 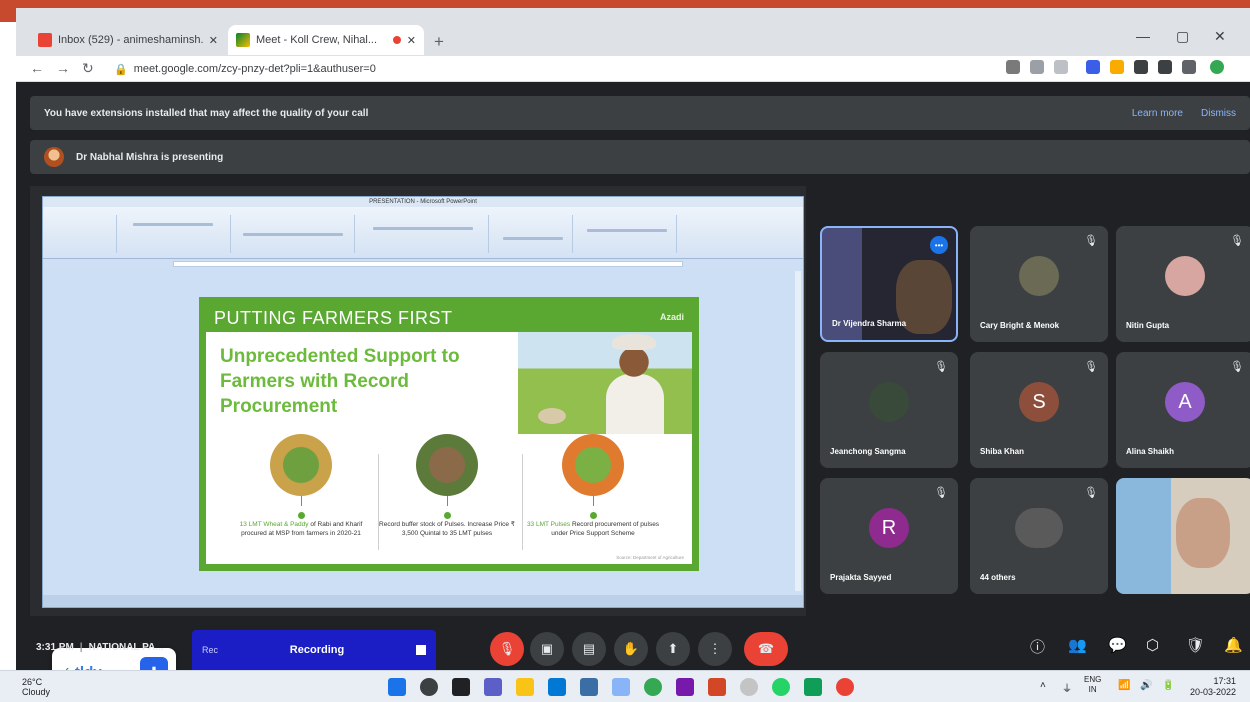 What do you see at coordinates (1220, 36) in the screenshot?
I see `close-window-button: ✕` at bounding box center [1220, 36].